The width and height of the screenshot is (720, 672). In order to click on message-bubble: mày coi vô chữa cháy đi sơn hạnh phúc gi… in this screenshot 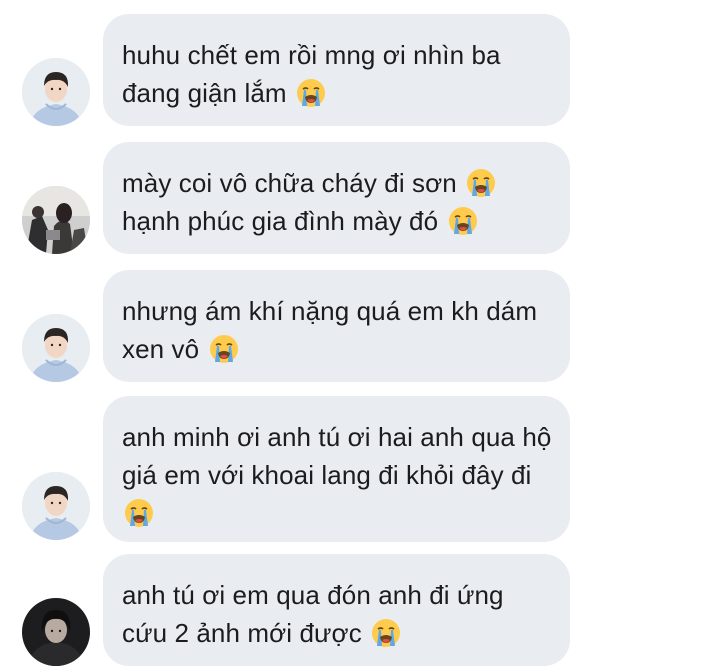, I will do `click(336, 198)`.